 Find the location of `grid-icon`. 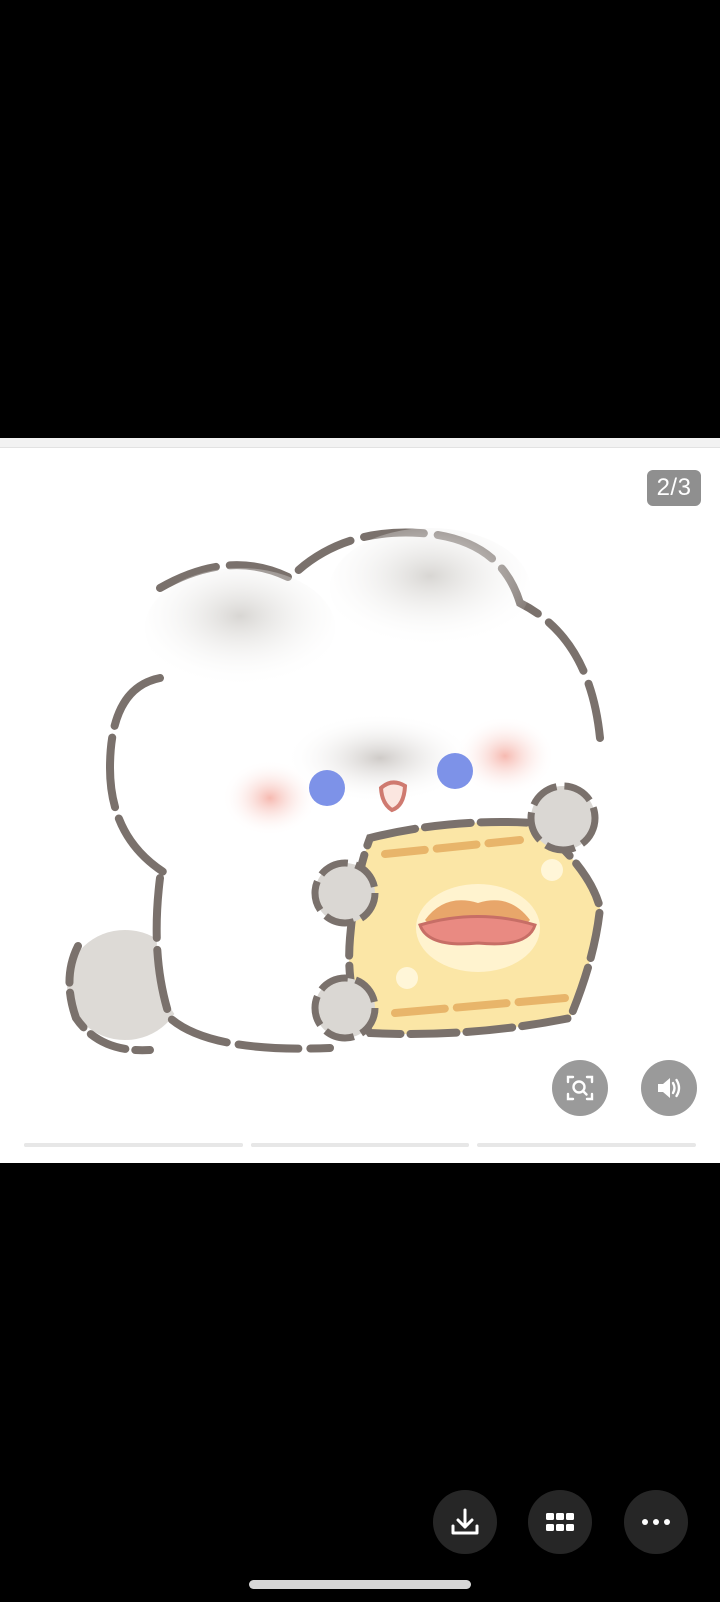

grid-icon is located at coordinates (560, 1522).